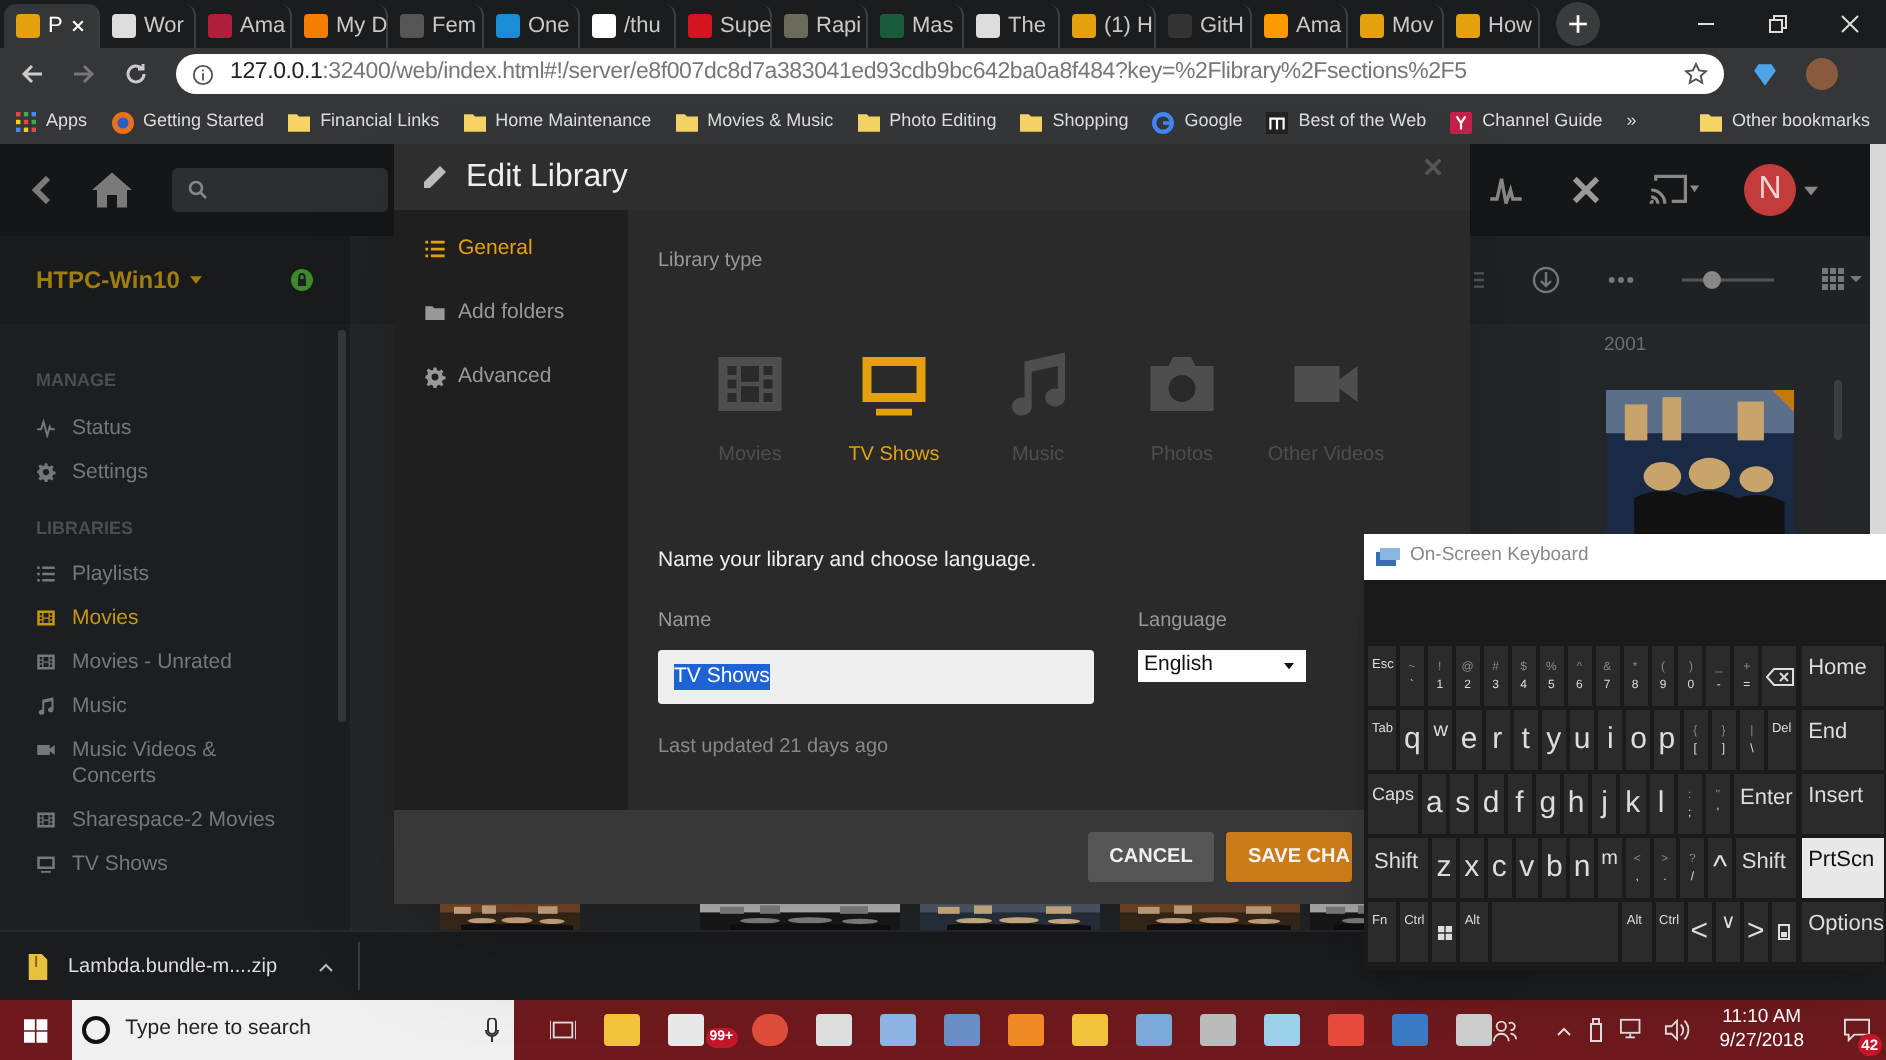 The image size is (1886, 1060). Describe the element at coordinates (1604, 804) in the screenshot. I see `keyboard-key: j` at that location.